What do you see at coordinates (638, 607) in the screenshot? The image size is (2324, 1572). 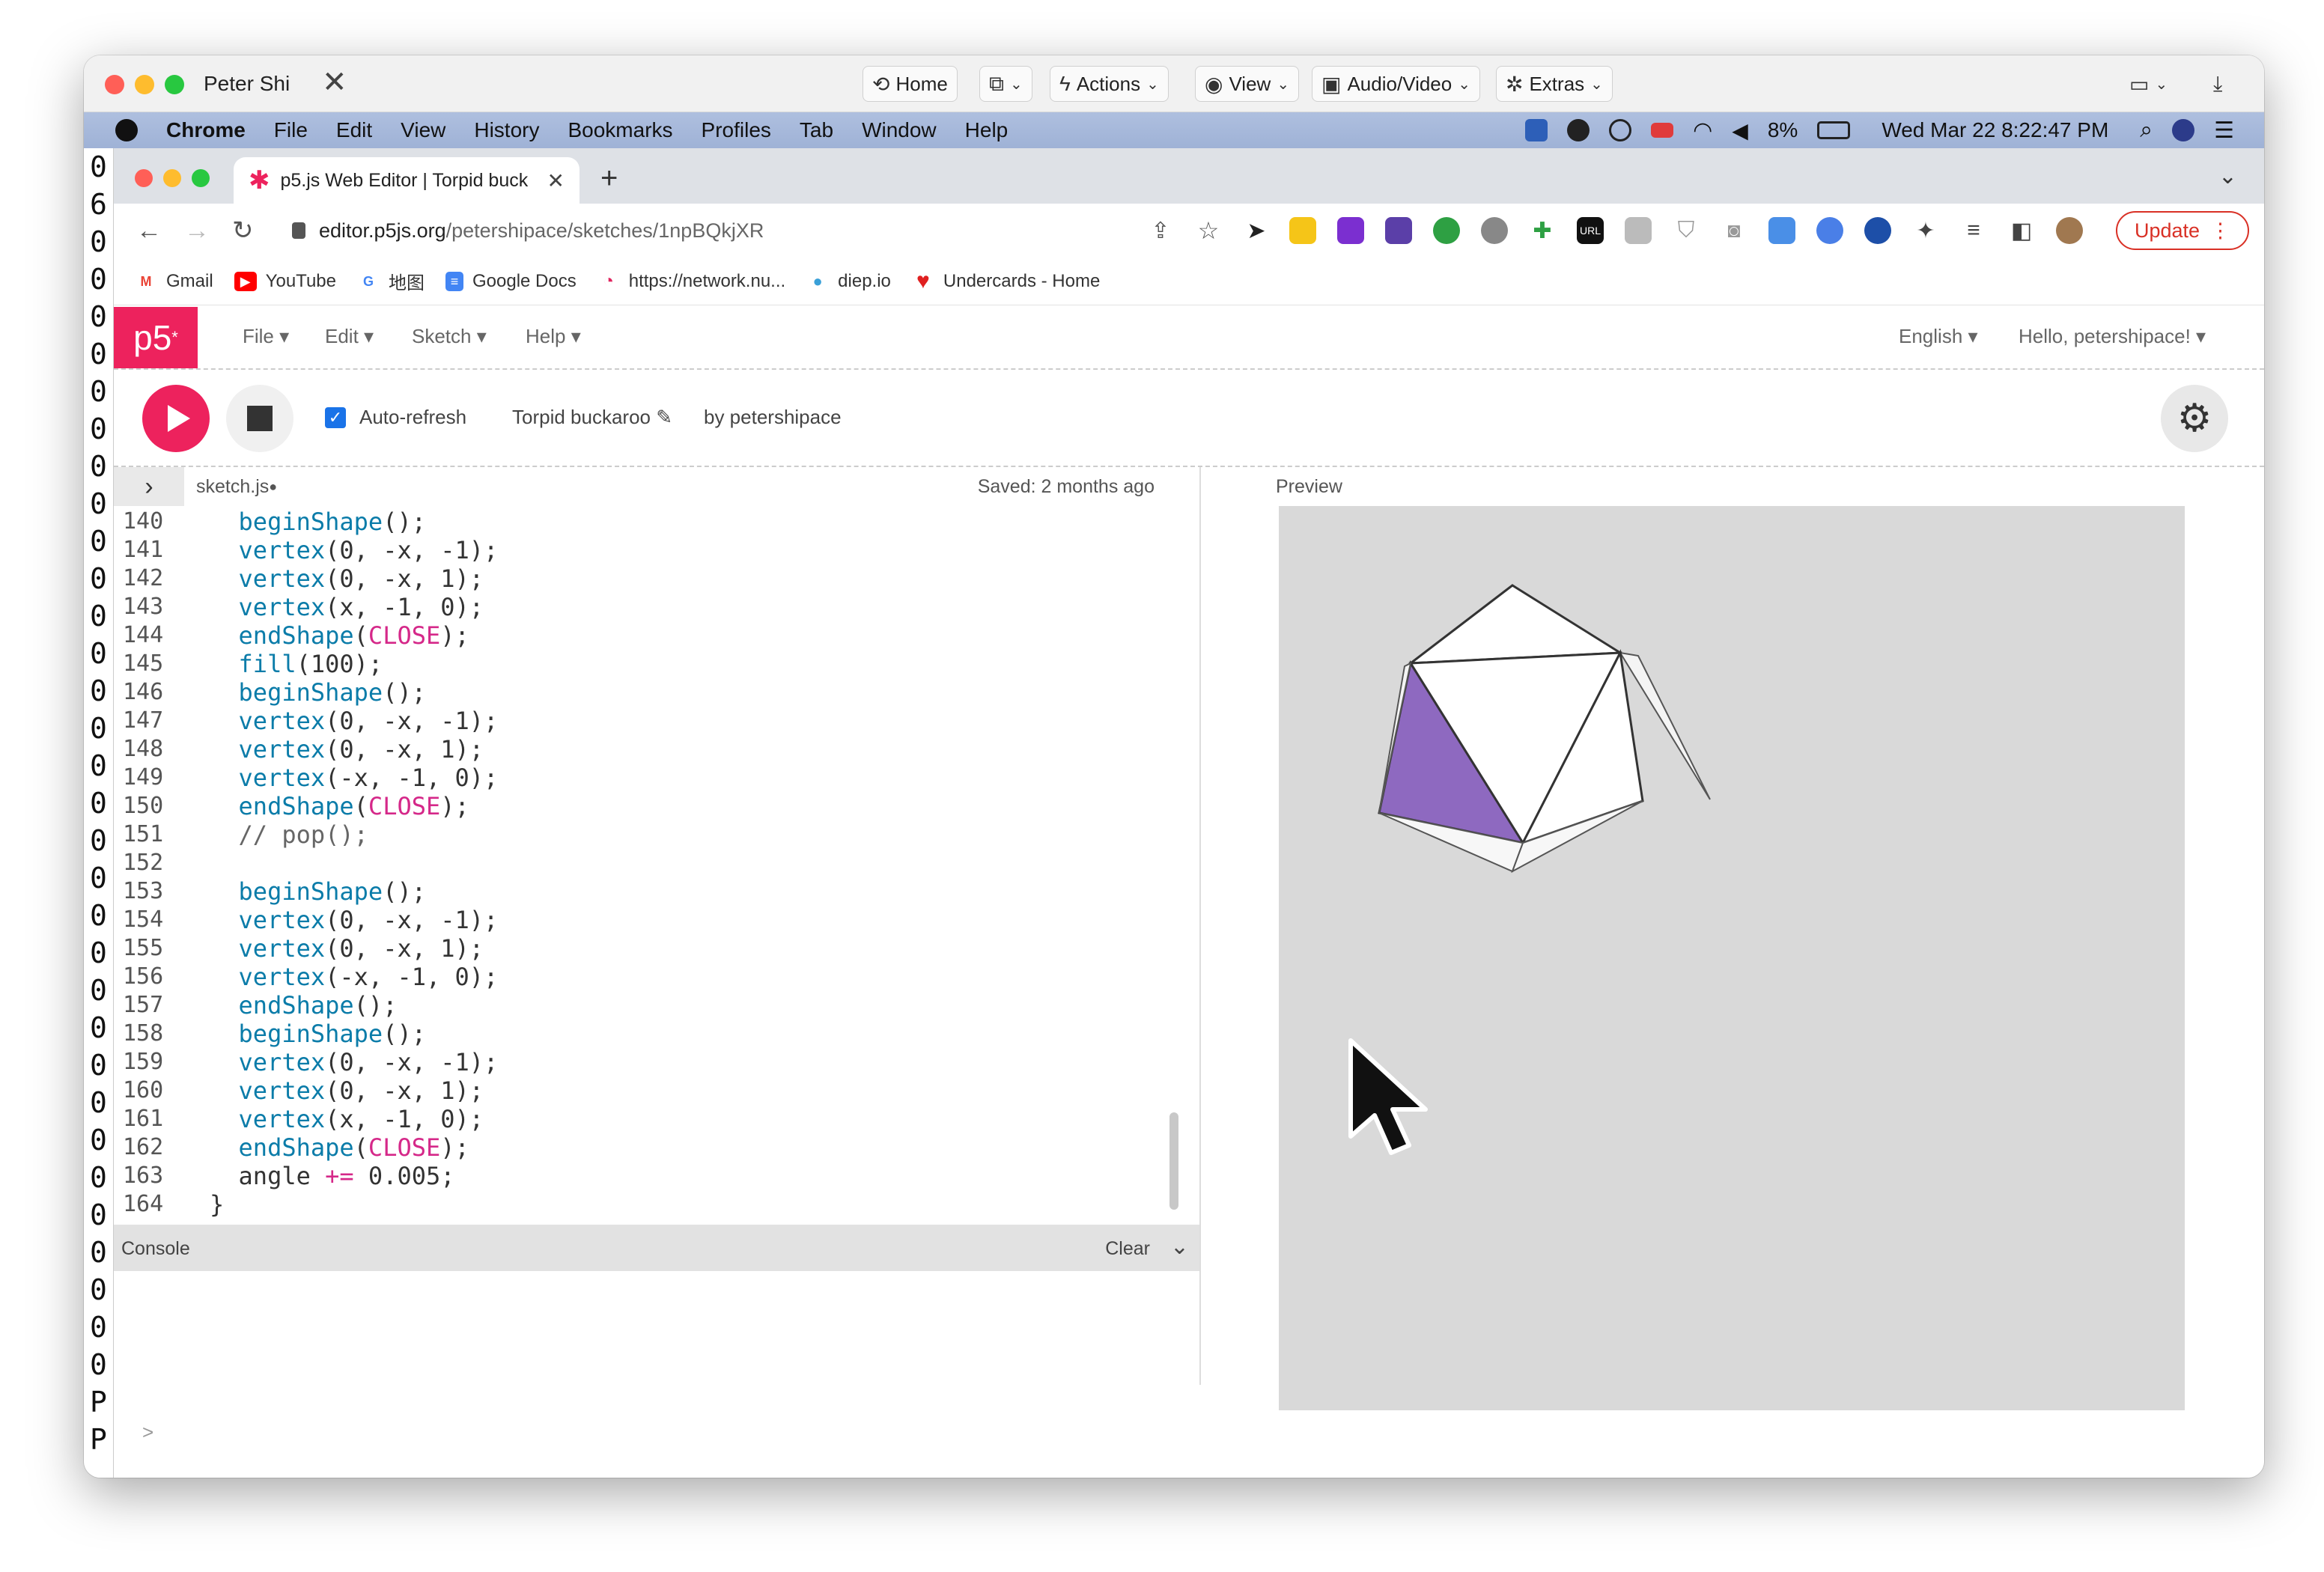 I see `code-line: 143 vertex(x, -1, 0);` at bounding box center [638, 607].